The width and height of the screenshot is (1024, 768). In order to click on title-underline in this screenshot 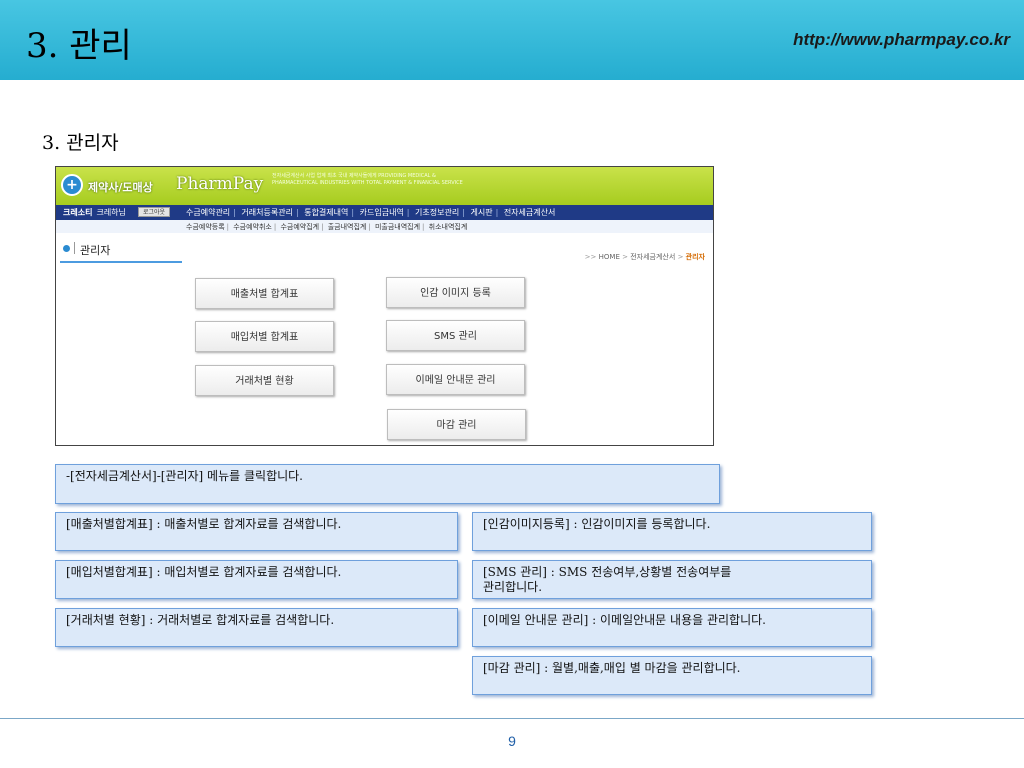, I will do `click(121, 262)`.